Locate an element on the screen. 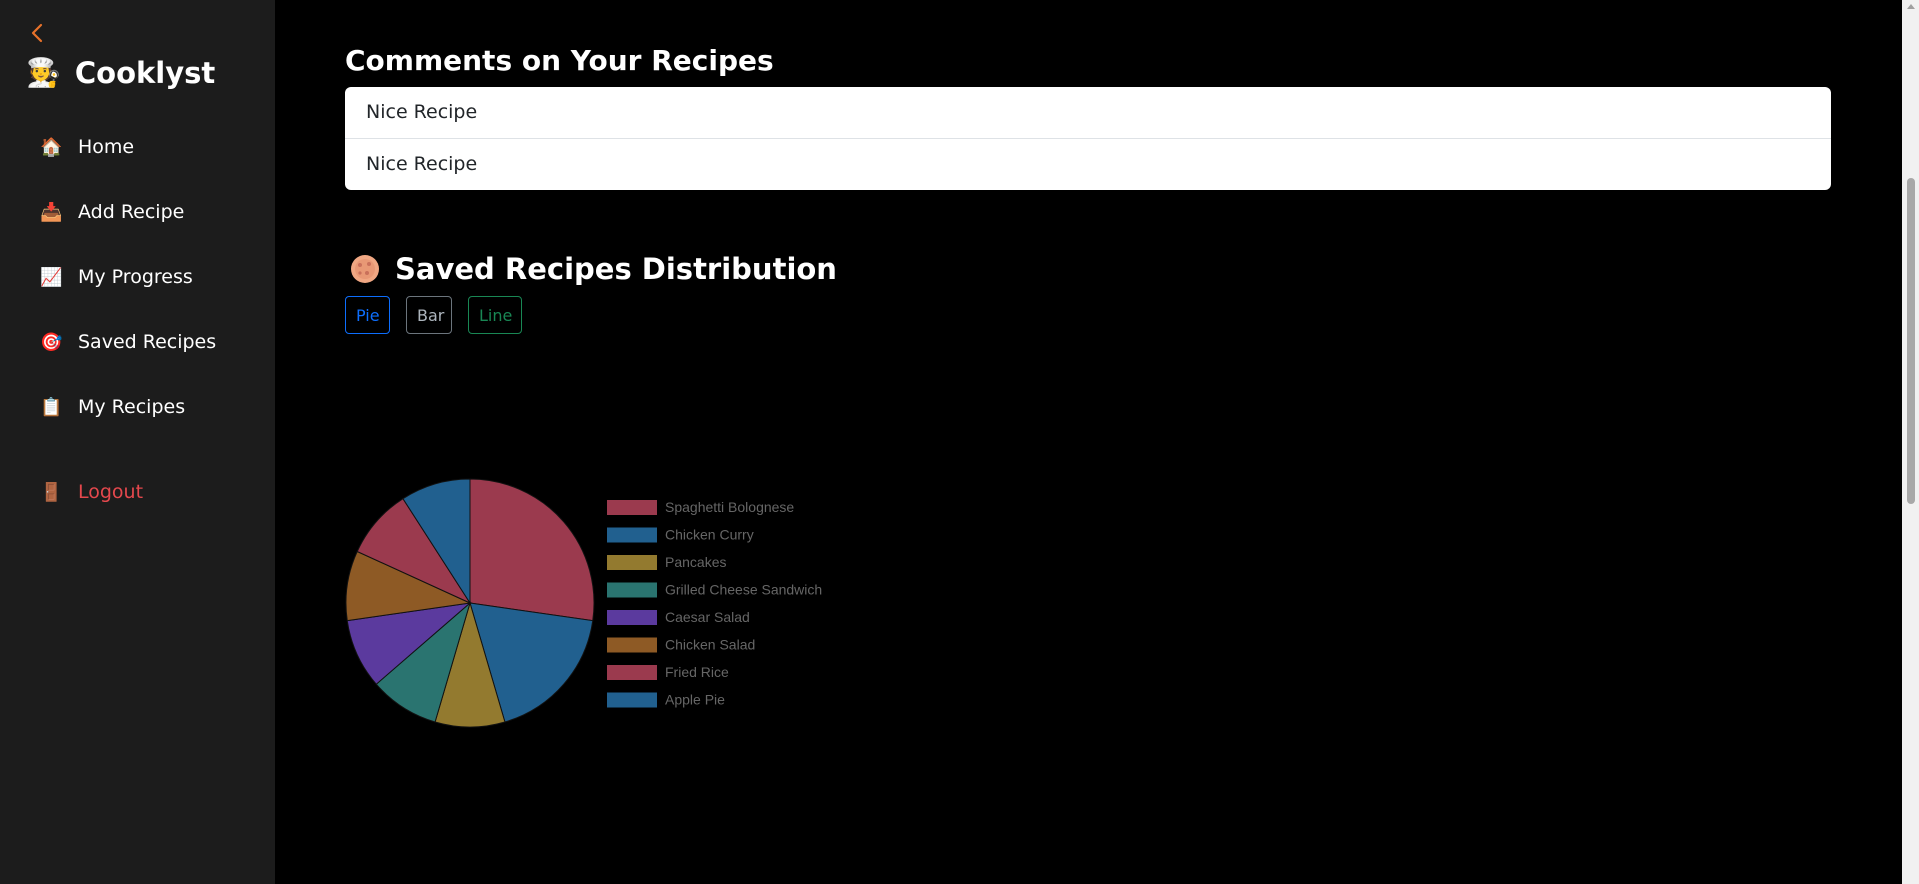 The height and width of the screenshot is (884, 1919). scrollbar is located at coordinates (1910, 442).